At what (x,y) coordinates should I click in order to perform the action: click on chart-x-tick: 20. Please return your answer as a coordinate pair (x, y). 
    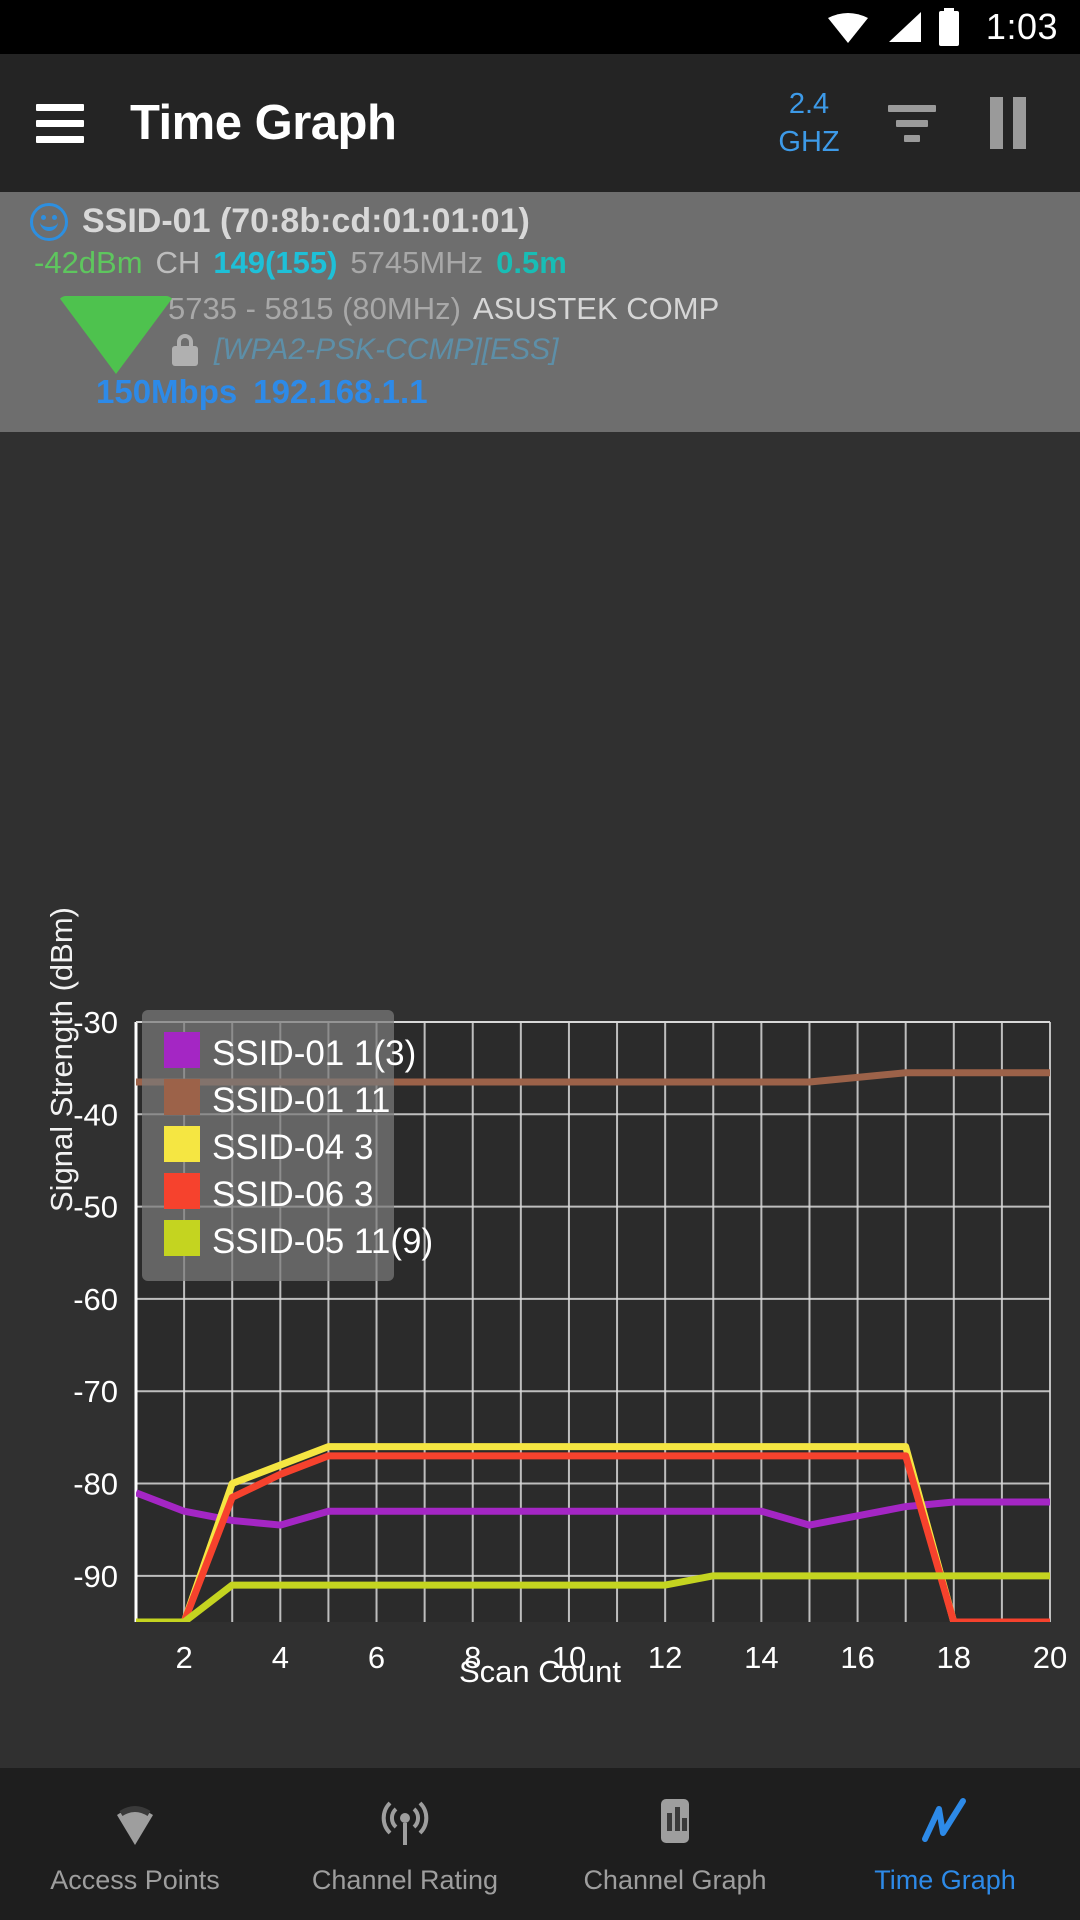
    Looking at the image, I should click on (1050, 1657).